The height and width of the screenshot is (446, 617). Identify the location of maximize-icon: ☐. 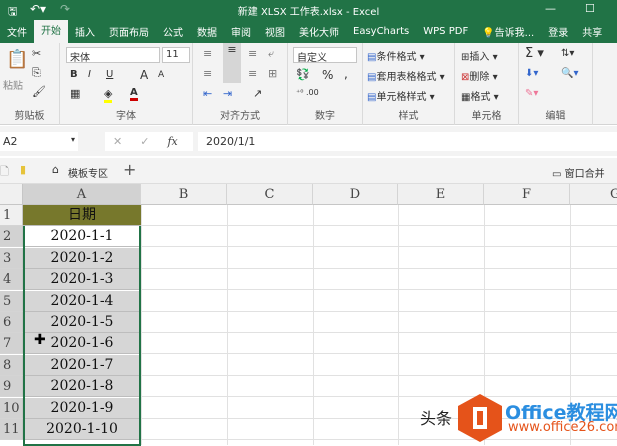
(590, 8).